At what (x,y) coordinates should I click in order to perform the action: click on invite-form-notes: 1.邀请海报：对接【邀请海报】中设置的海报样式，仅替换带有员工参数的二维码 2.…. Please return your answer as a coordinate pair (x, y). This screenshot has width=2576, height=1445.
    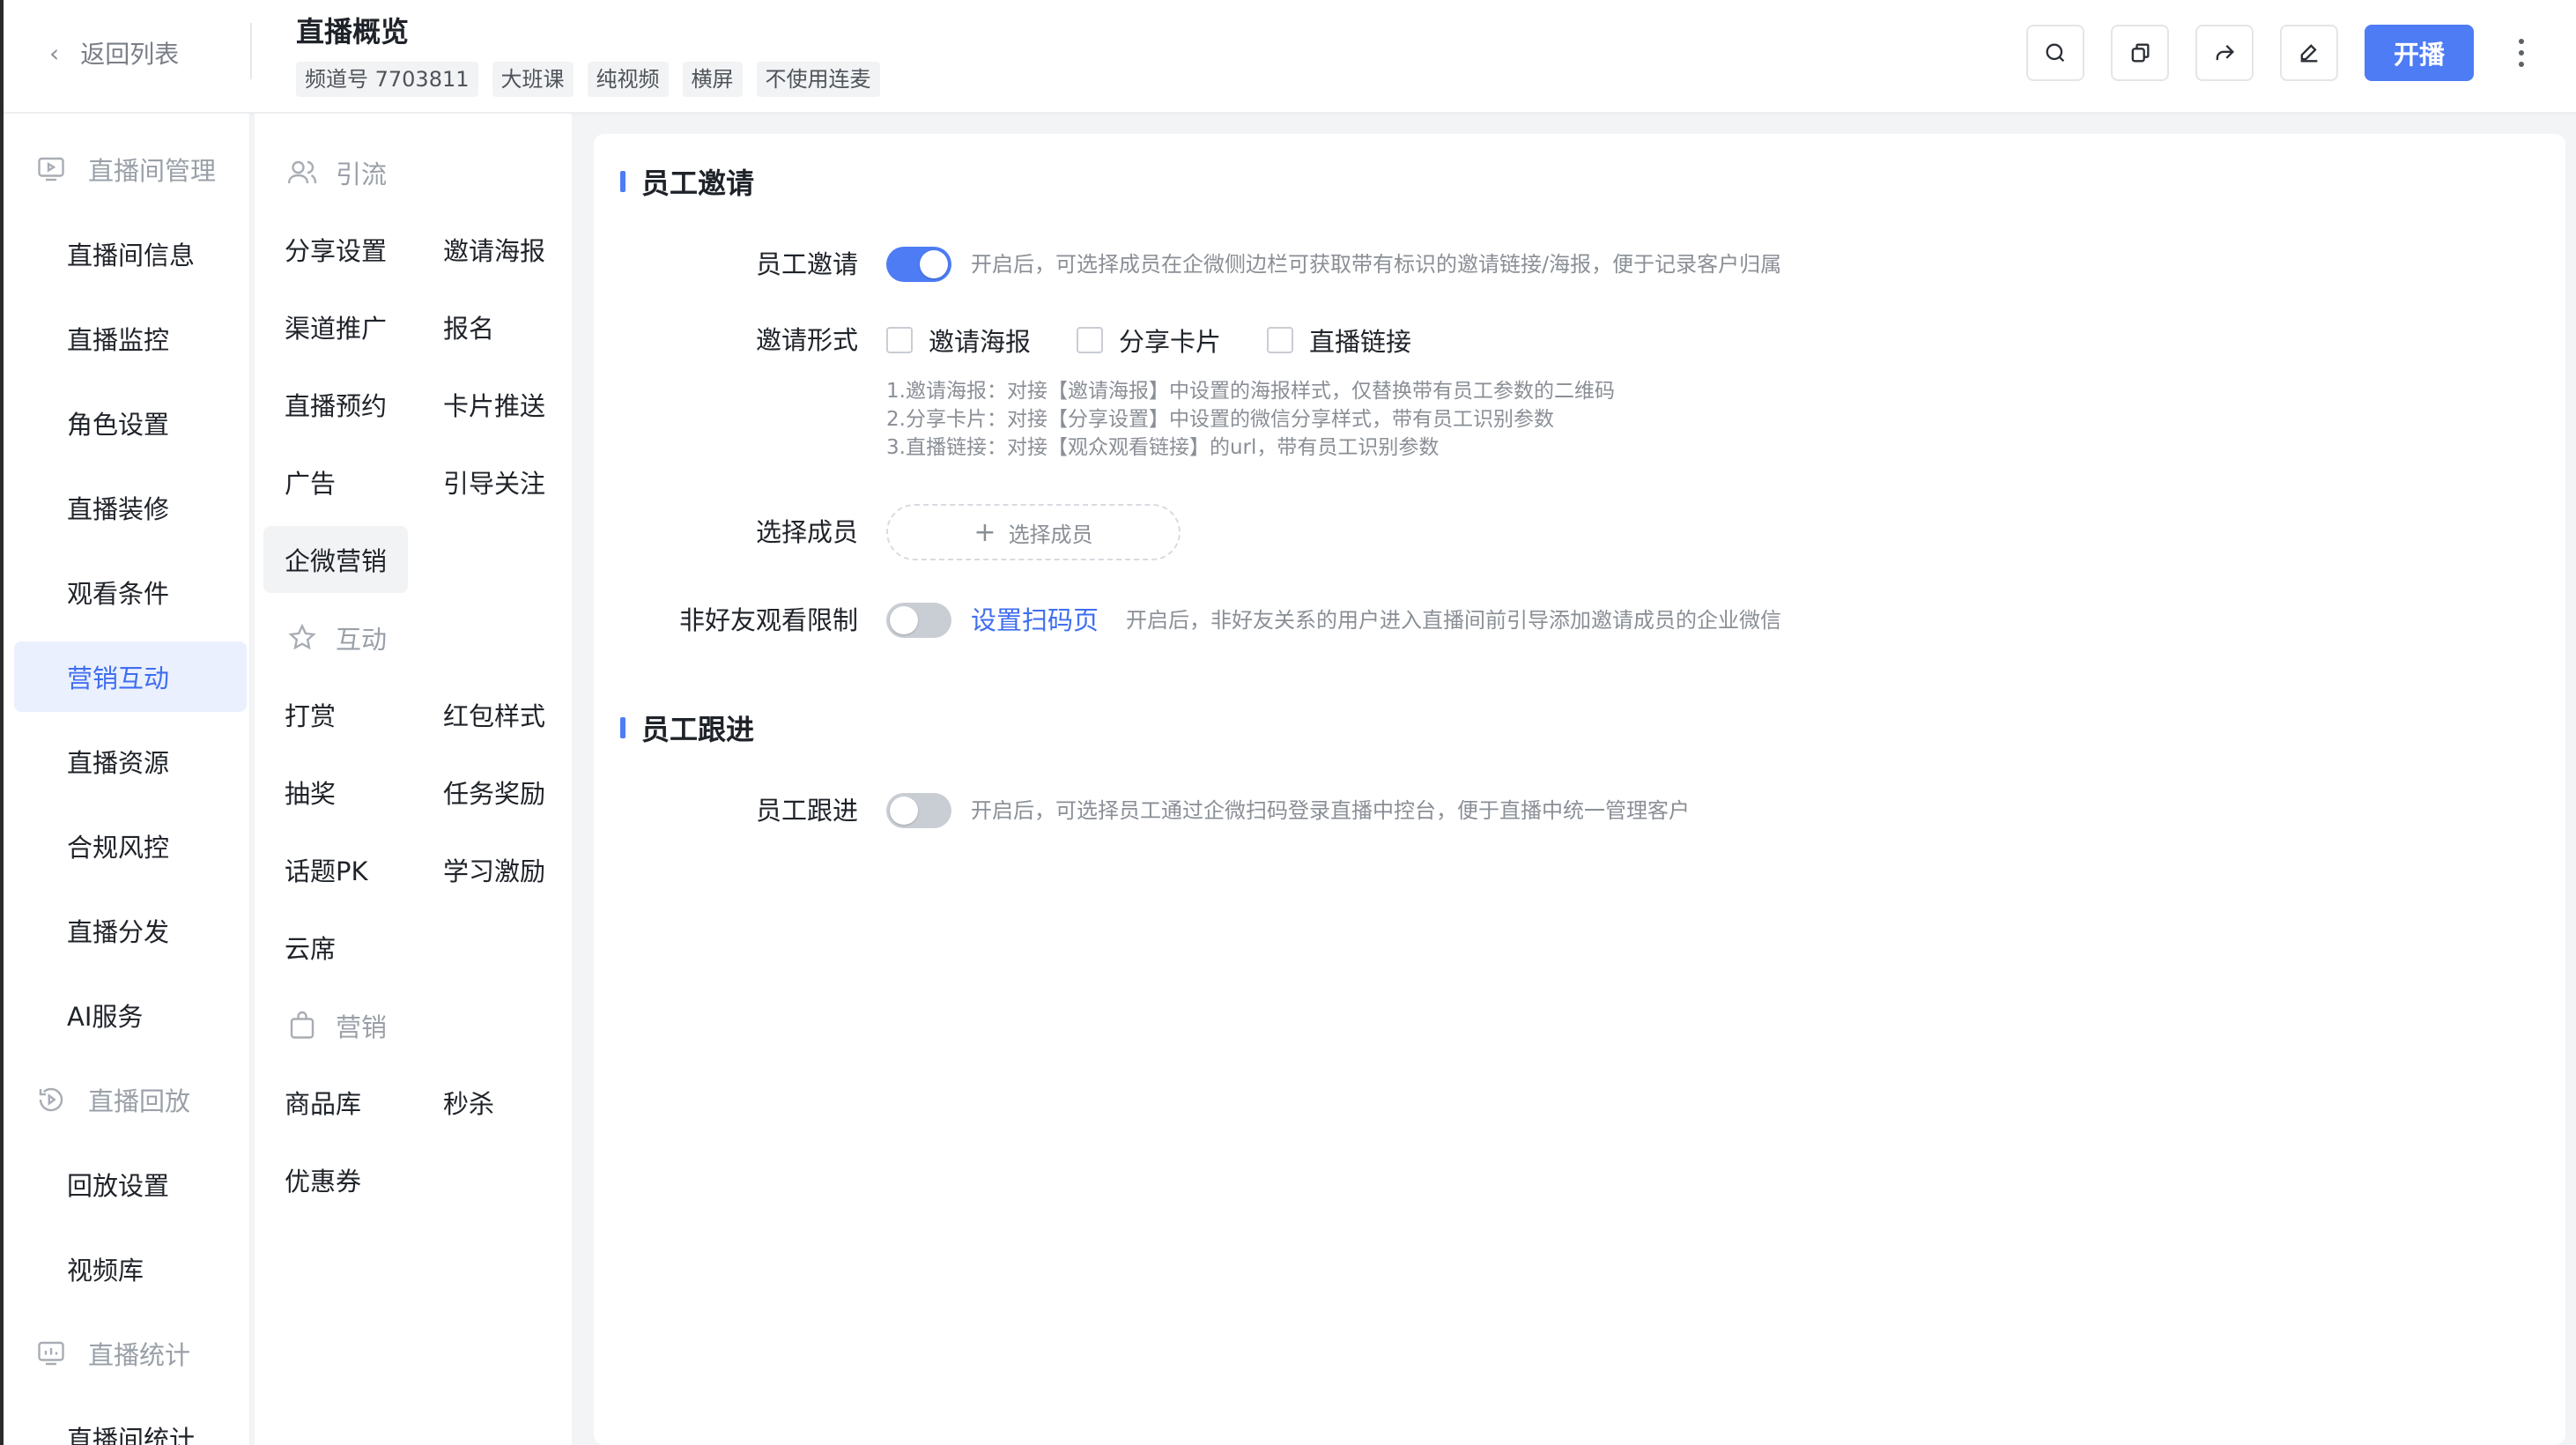
    Looking at the image, I should click on (1251, 419).